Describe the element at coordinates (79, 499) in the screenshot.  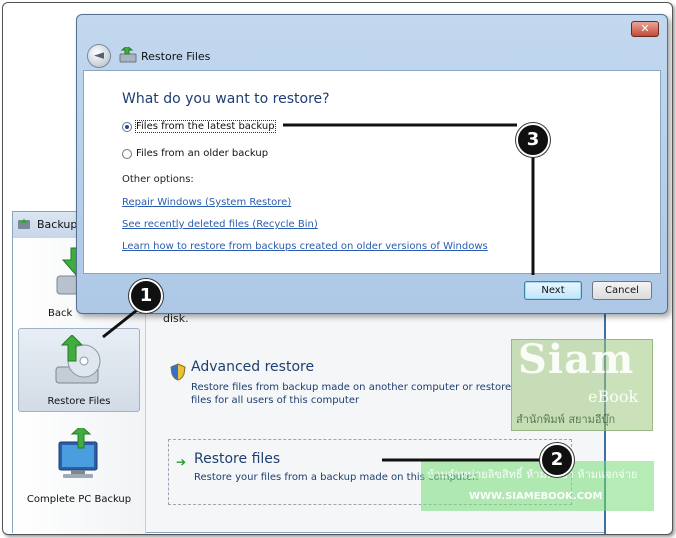
I see `nav-complete-label: Complete PC Backup` at that location.